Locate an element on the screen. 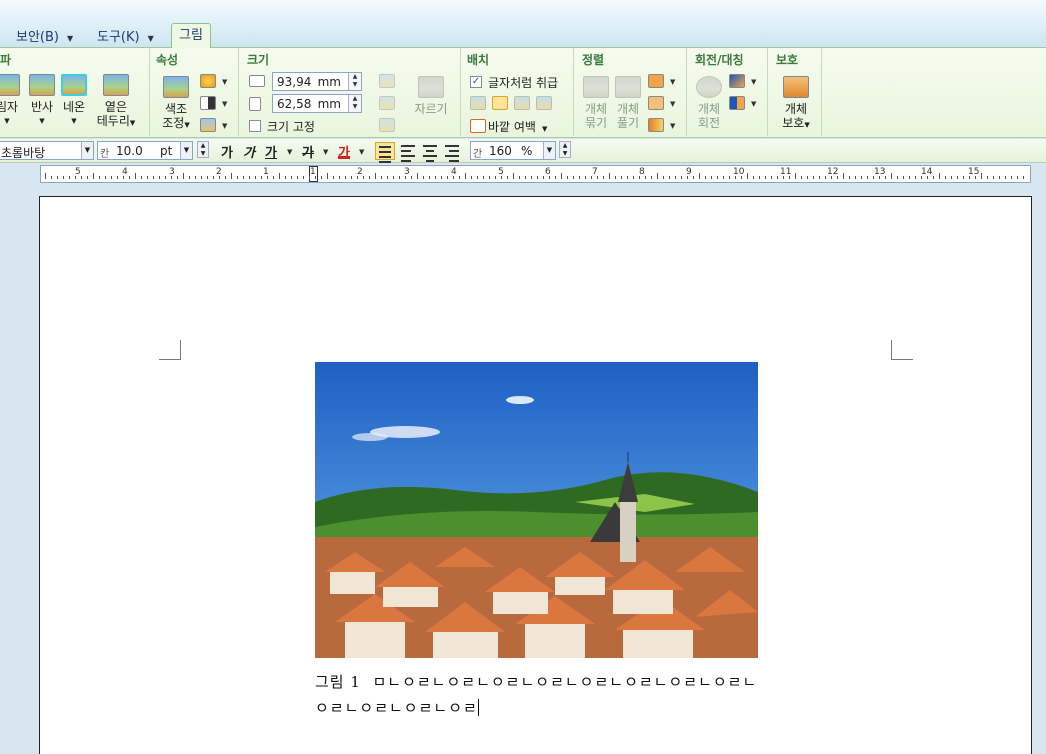  bring-forward-icon is located at coordinates (656, 81).